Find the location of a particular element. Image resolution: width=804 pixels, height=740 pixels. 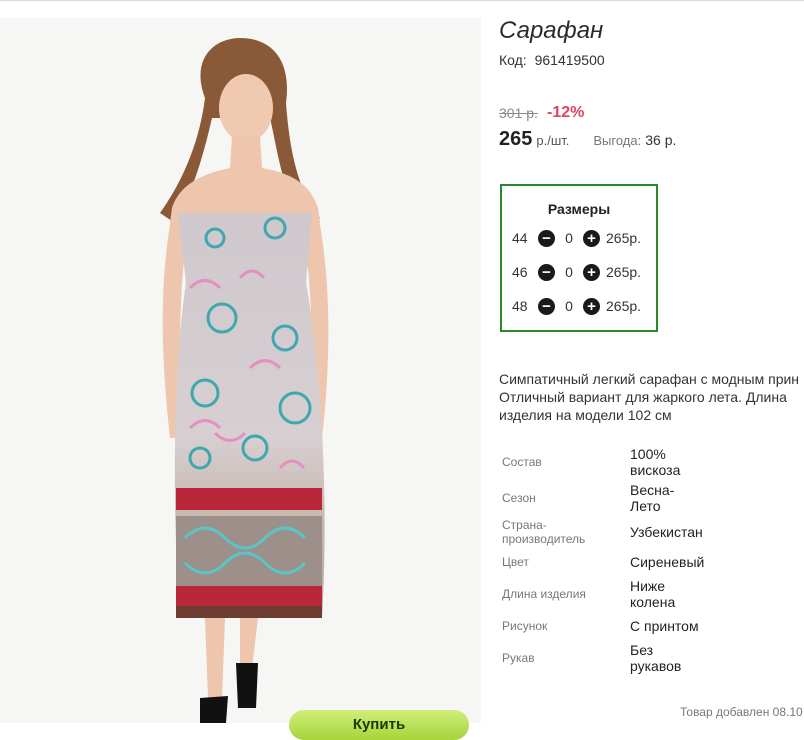

attr-value-line: Сиреневый is located at coordinates (667, 562).